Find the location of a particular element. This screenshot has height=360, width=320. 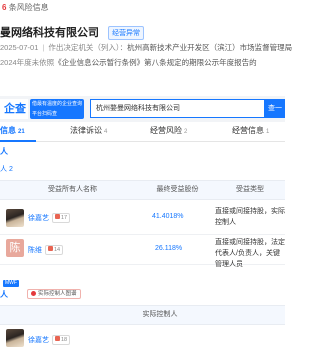

tab-label: 法律诉讼 is located at coordinates (86, 130).